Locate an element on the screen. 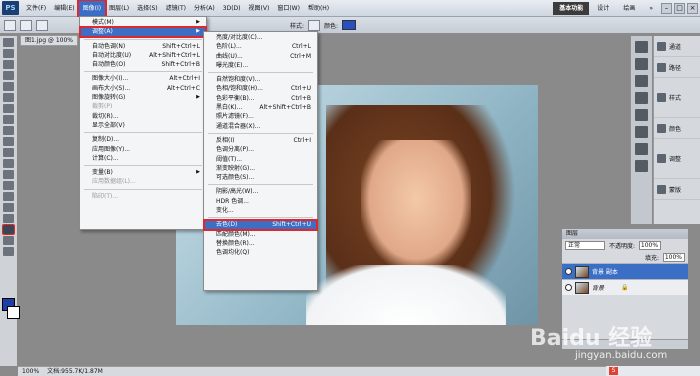  background-color is located at coordinates (13, 312).